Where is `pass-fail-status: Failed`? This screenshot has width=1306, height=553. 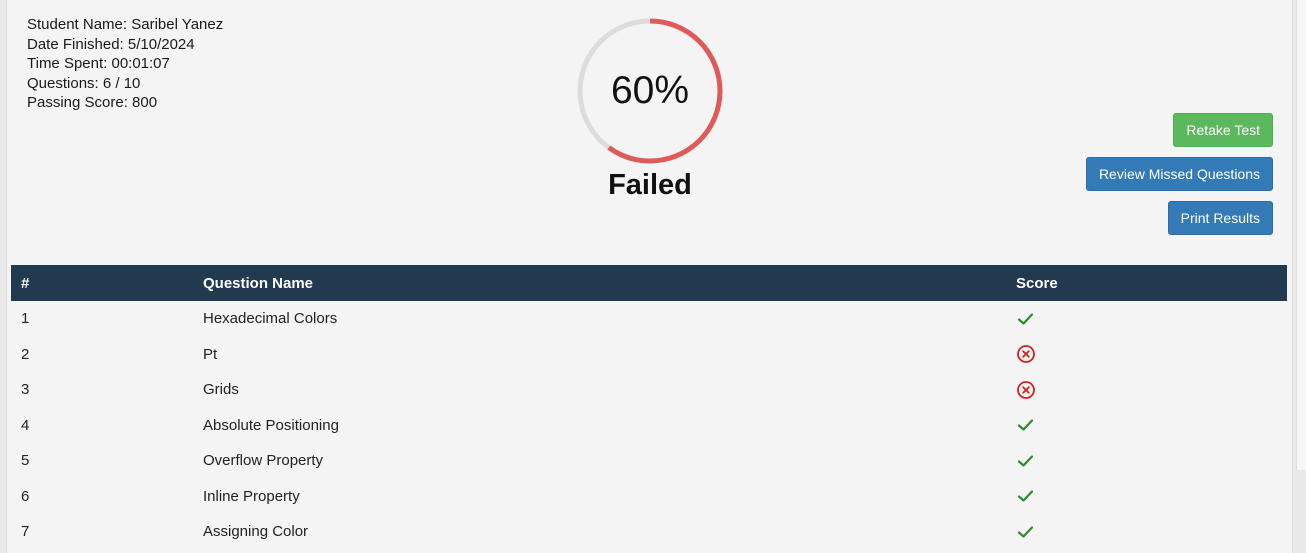
pass-fail-status: Failed is located at coordinates (650, 185).